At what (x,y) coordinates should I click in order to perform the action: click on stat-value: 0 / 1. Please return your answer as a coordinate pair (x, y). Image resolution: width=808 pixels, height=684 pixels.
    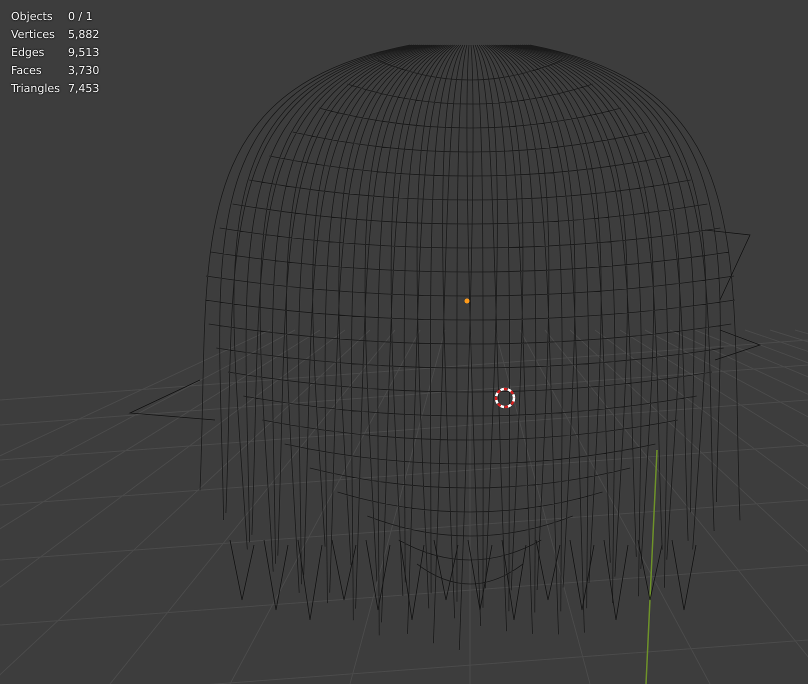
    Looking at the image, I should click on (81, 17).